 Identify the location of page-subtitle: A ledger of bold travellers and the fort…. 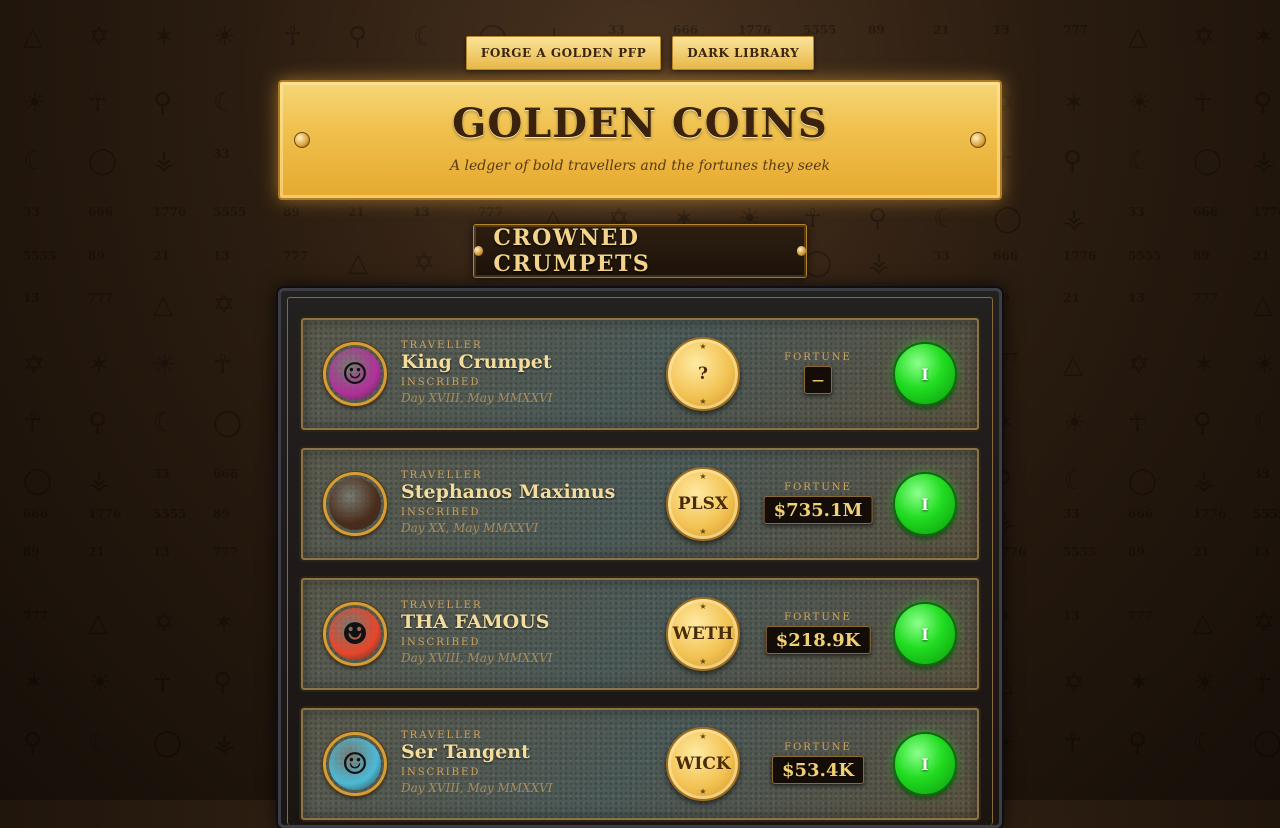
(639, 166).